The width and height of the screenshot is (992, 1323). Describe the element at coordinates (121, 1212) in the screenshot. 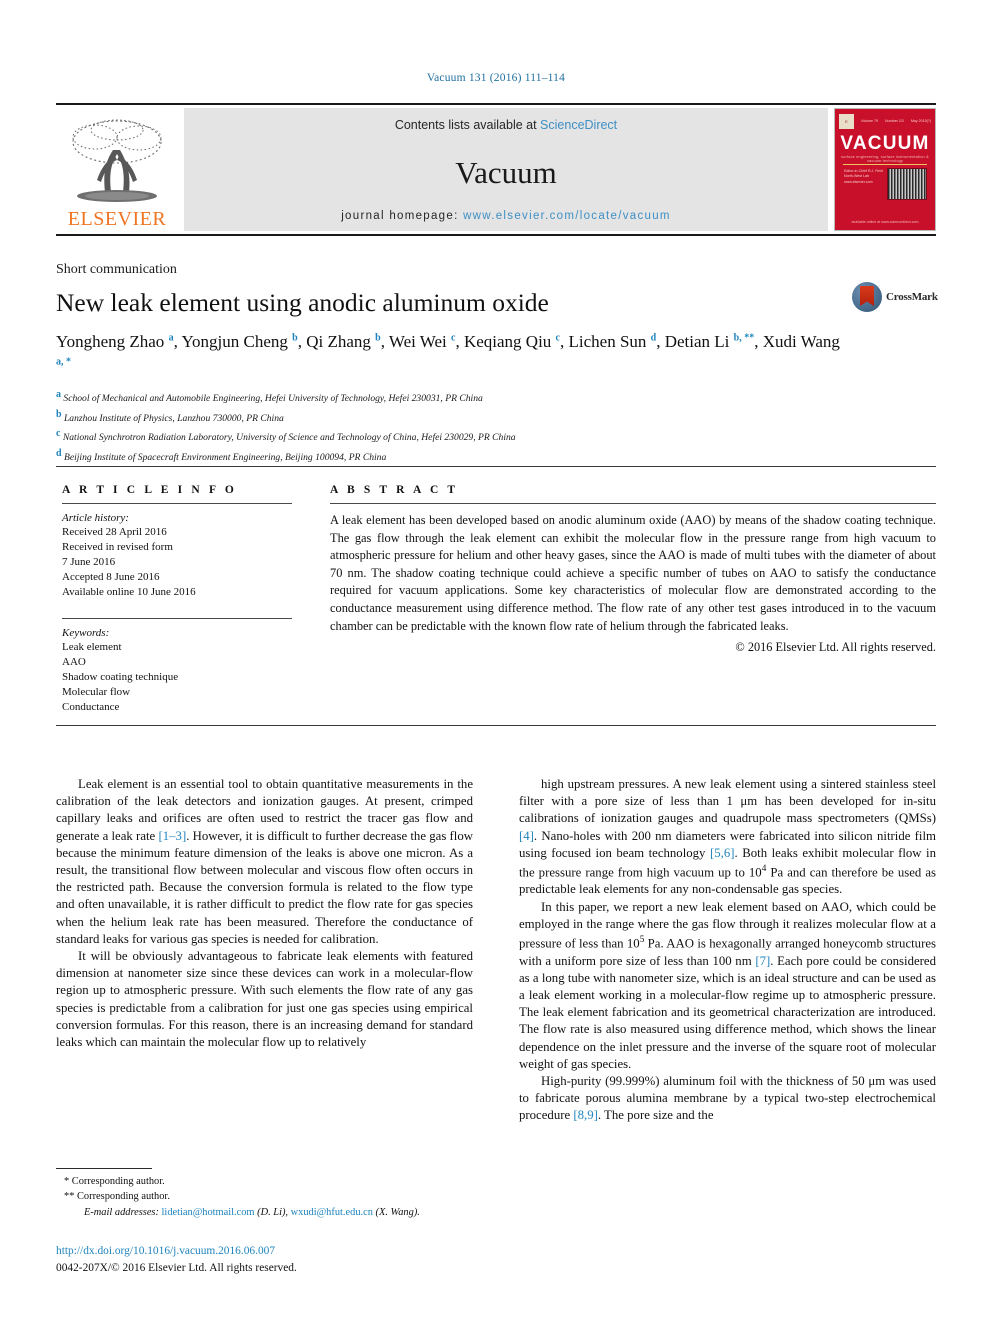

I see `email-label: E-mail addresses:` at that location.